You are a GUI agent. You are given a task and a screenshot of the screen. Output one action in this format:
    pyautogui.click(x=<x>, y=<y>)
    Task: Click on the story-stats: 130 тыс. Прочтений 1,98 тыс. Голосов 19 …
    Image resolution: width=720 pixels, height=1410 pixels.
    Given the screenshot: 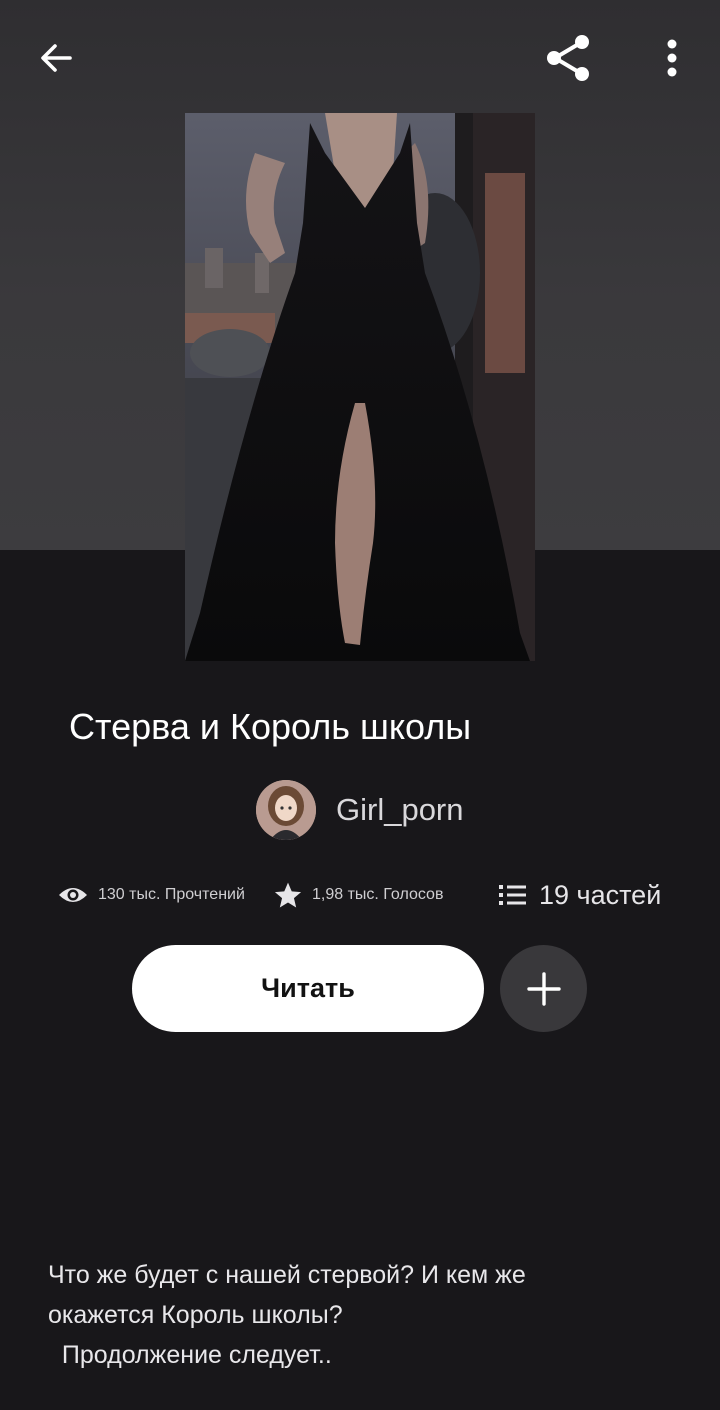 What is the action you would take?
    pyautogui.click(x=360, y=895)
    